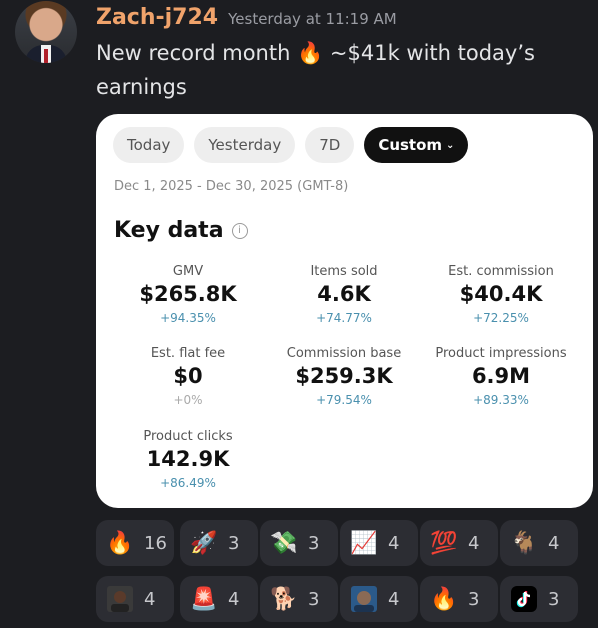 The height and width of the screenshot is (628, 598). What do you see at coordinates (459, 543) in the screenshot?
I see `reaction-hundred-points: 💯 4` at bounding box center [459, 543].